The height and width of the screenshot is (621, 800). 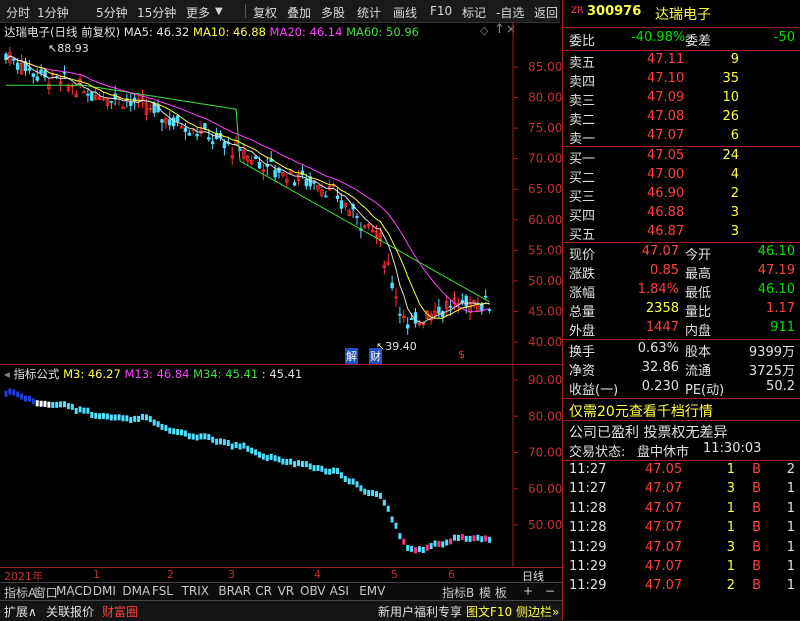 I want to click on template-tab-0: 指标B, so click(x=458, y=592).